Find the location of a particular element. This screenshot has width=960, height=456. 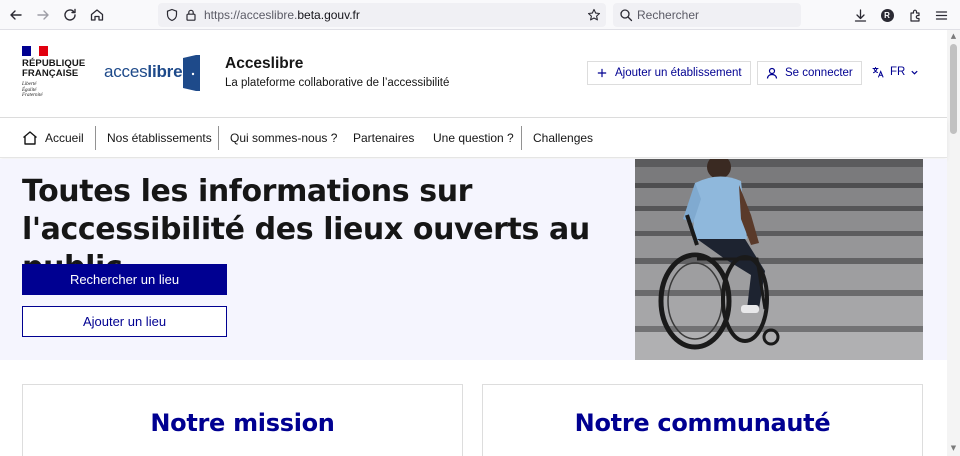

nav-item-question: Une question ? is located at coordinates (473, 138).